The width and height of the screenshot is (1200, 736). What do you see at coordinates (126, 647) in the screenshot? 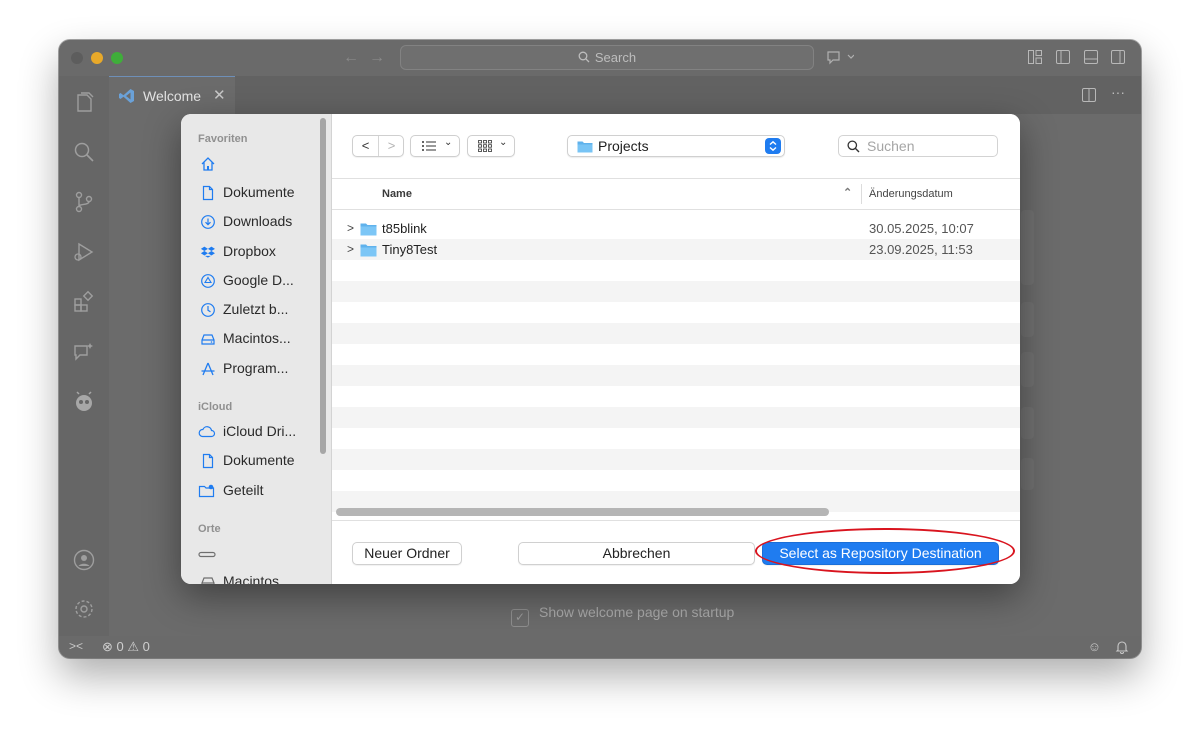
I see `problems-indicator: ⊗ 0 ⚠ 0` at bounding box center [126, 647].